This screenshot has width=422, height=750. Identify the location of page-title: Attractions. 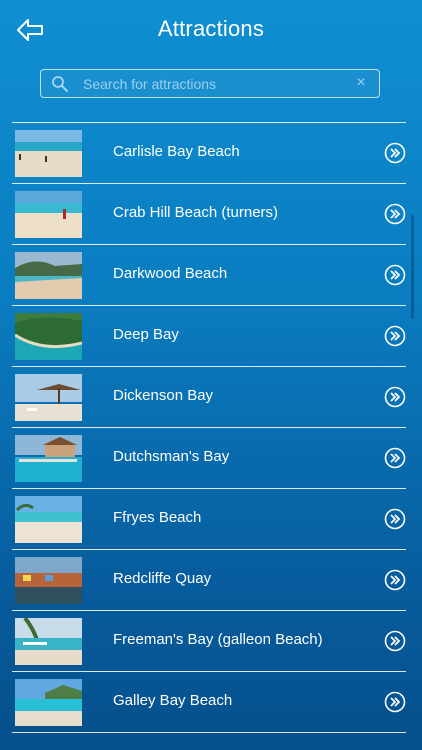
(211, 28).